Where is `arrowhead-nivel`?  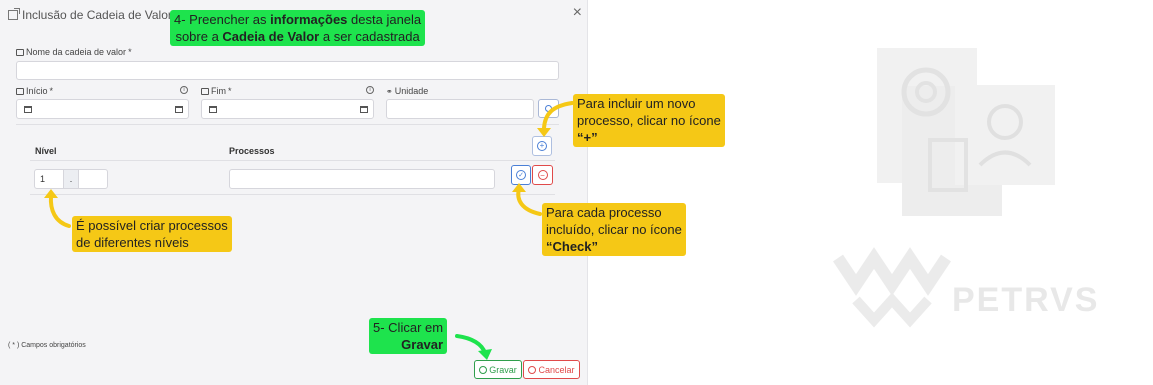 arrowhead-nivel is located at coordinates (51, 193).